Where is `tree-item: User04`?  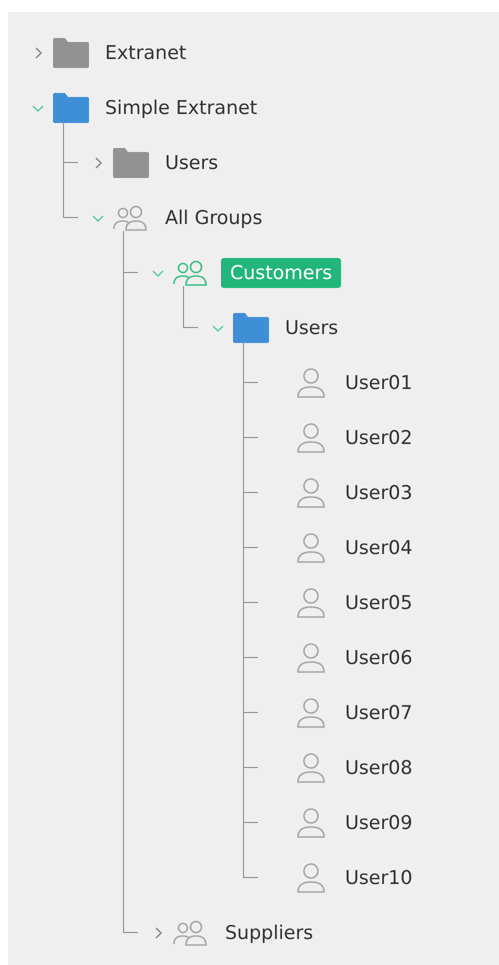 tree-item: User04 is located at coordinates (378, 547).